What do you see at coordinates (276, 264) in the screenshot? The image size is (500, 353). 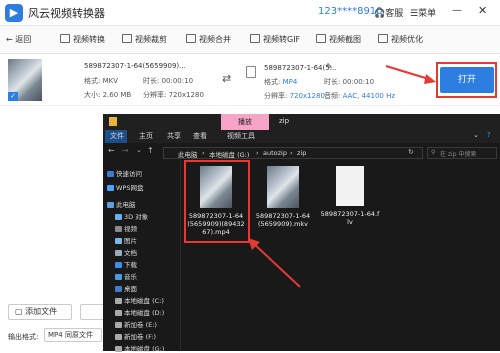 I see `arrow-line-to-mp4` at bounding box center [276, 264].